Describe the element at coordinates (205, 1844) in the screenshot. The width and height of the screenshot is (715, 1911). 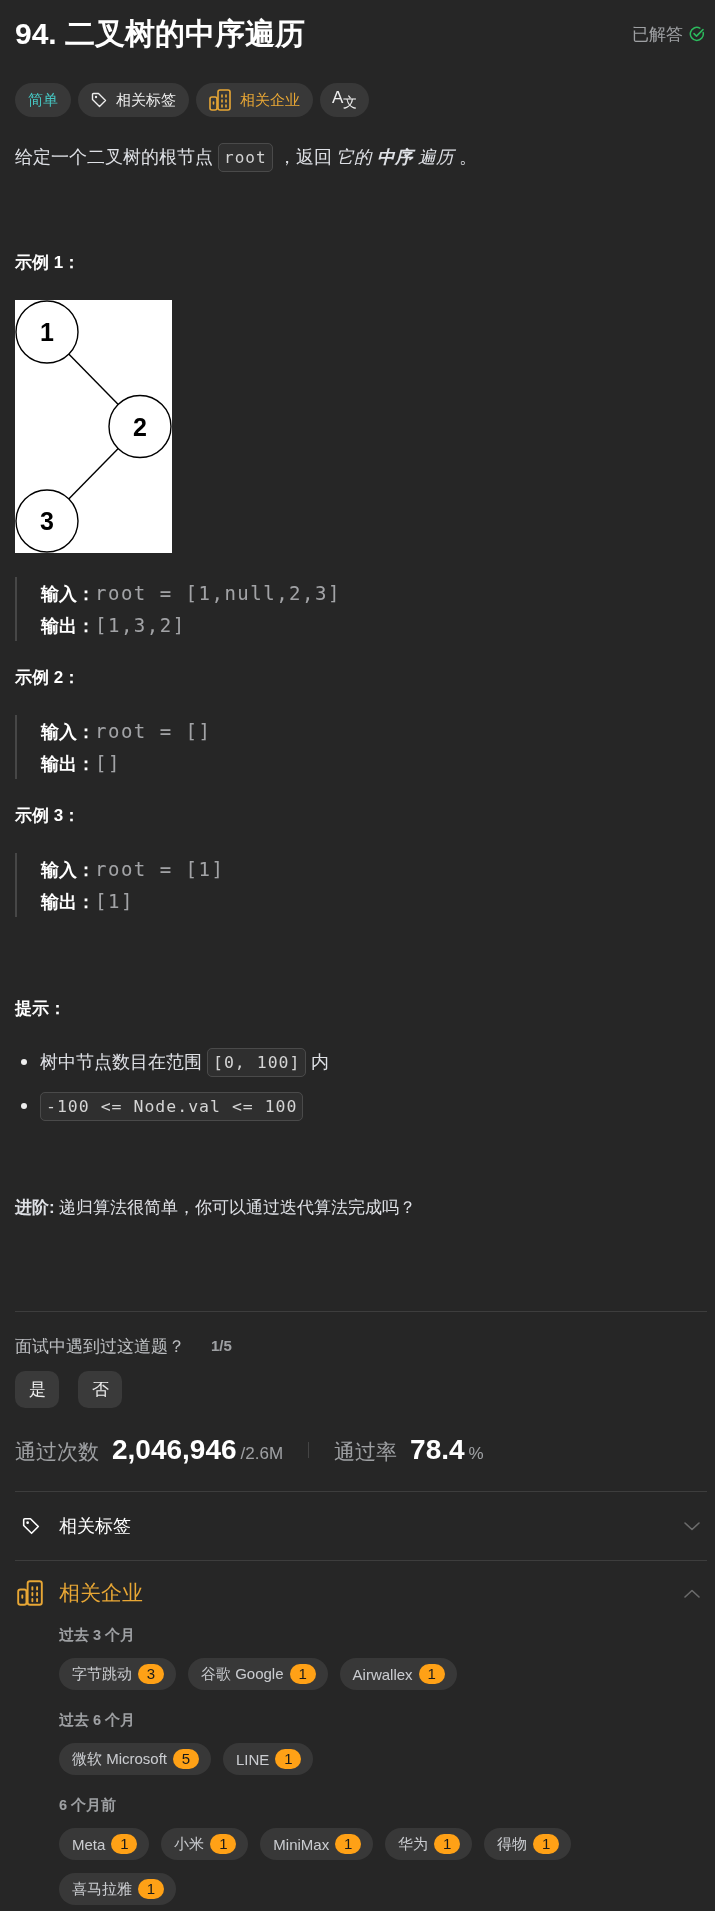
I see `company-tag: 小米 1` at that location.